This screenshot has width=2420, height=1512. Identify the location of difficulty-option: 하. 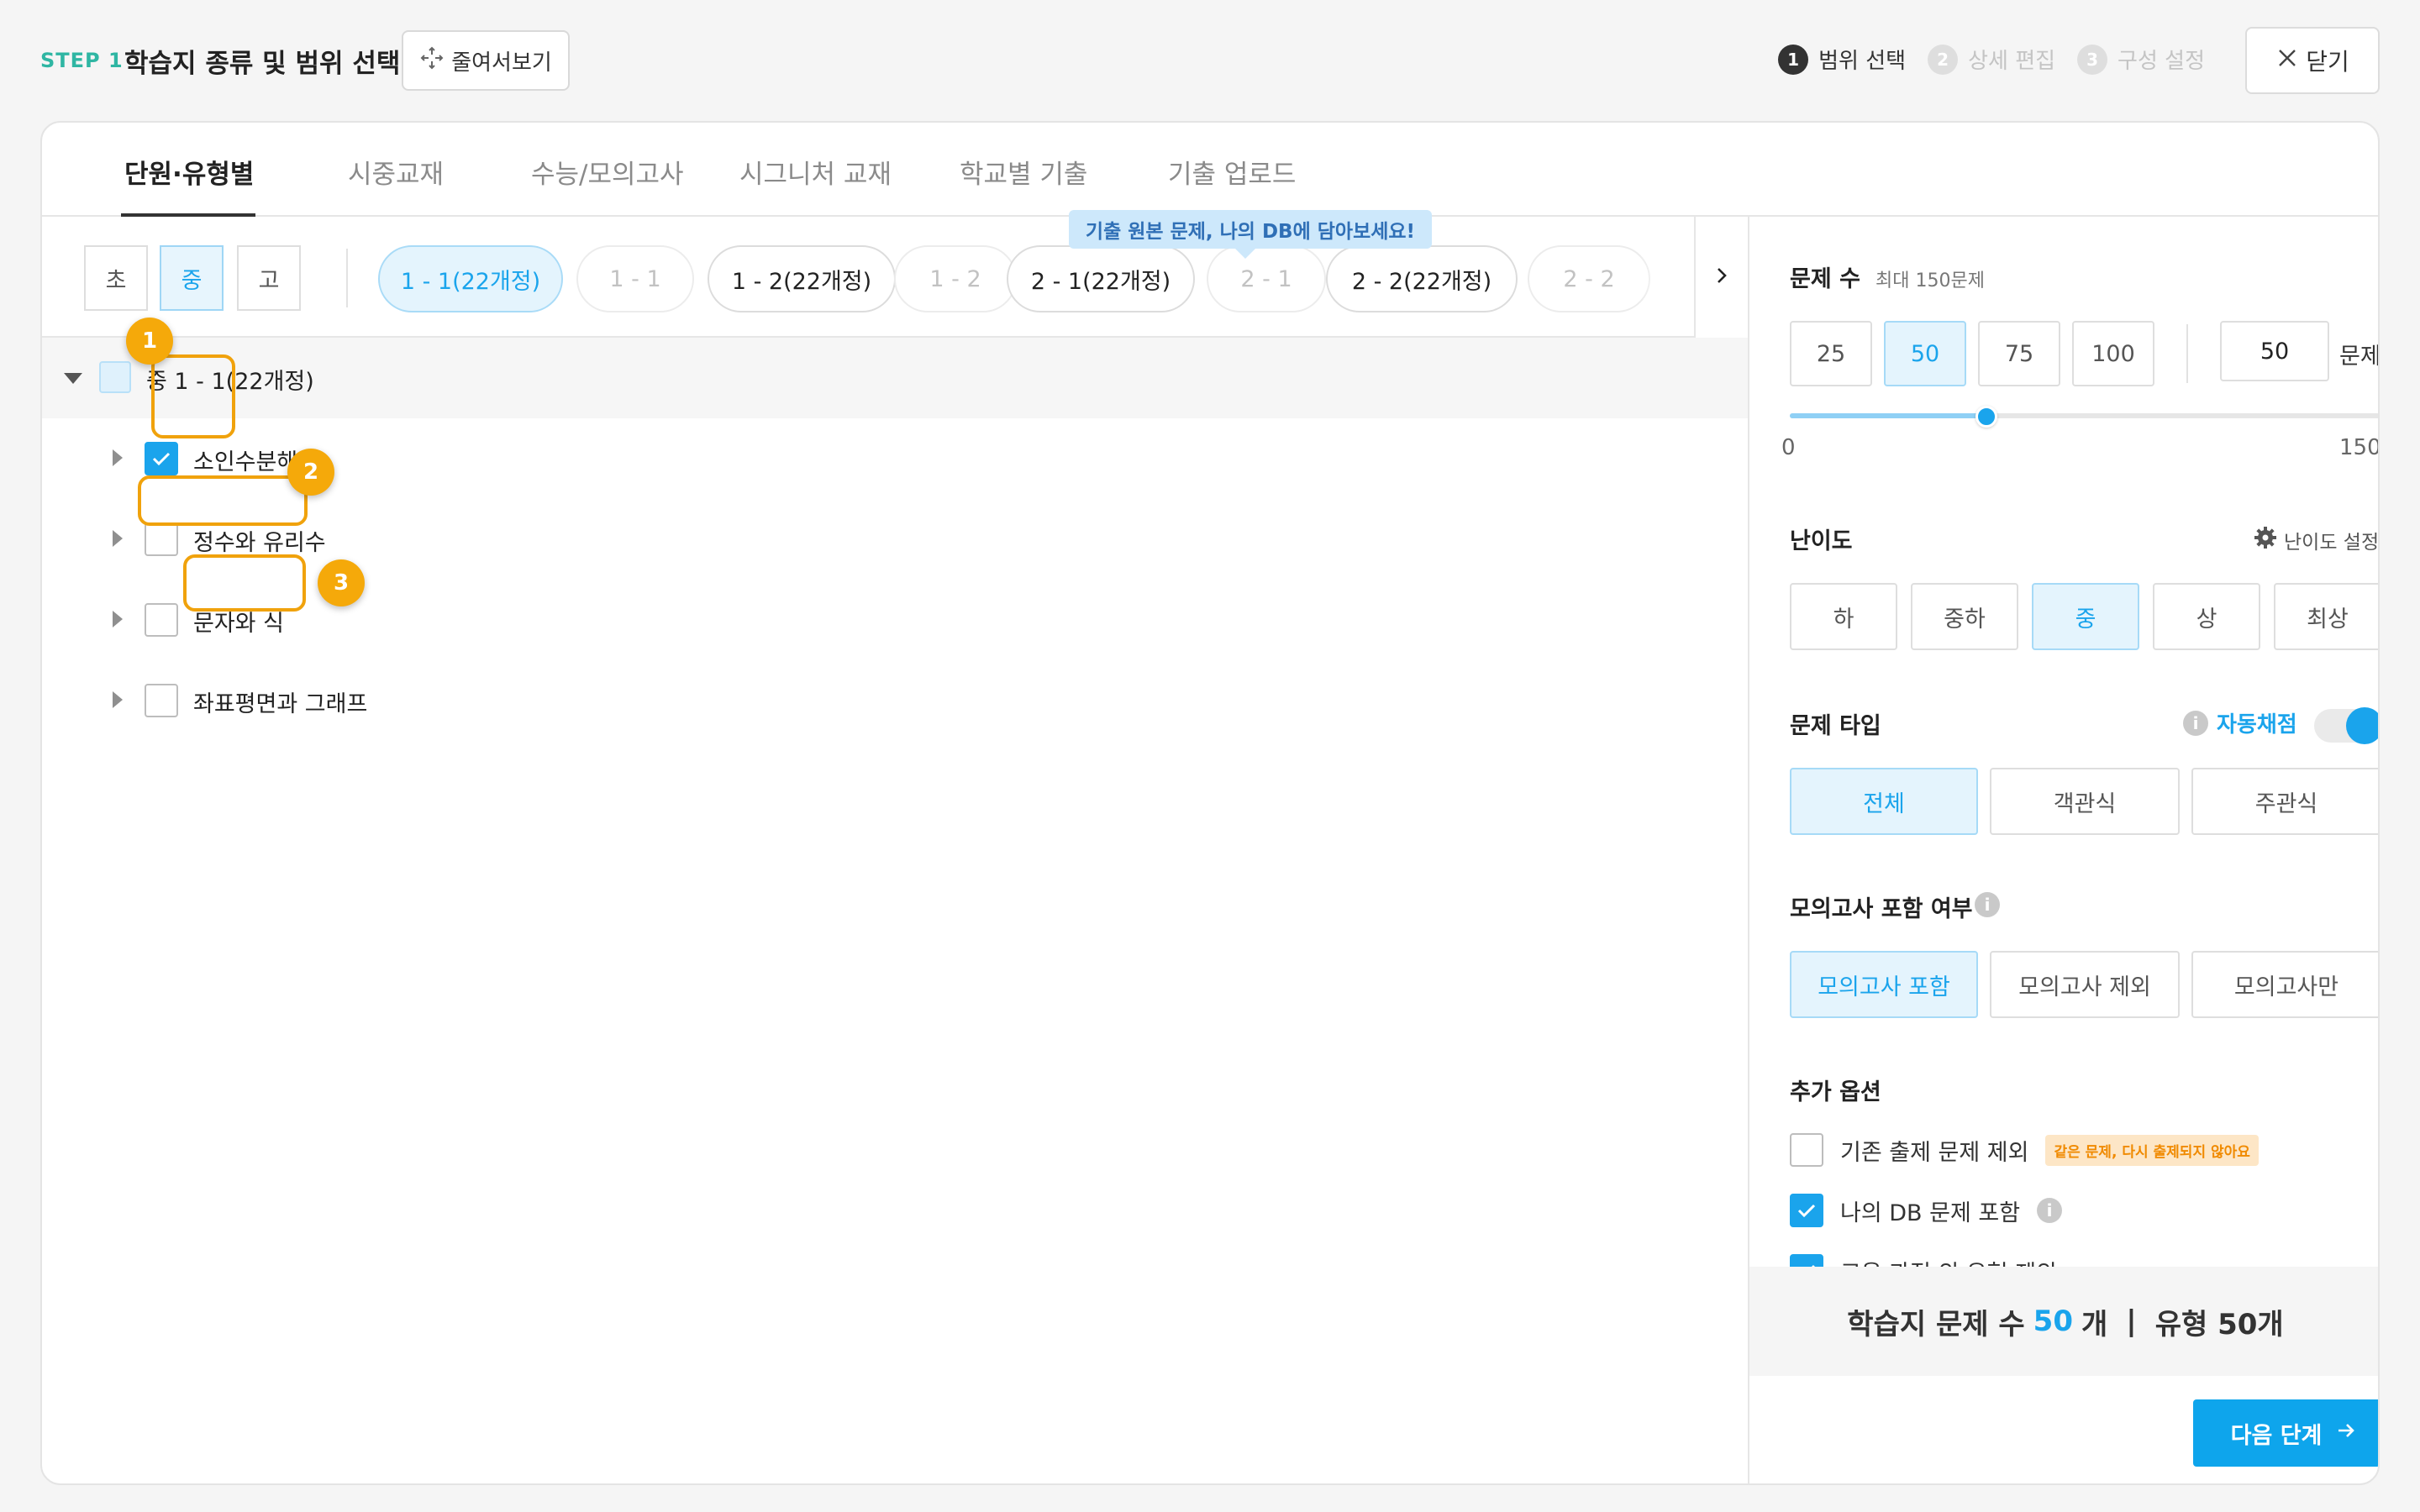
(1844, 616).